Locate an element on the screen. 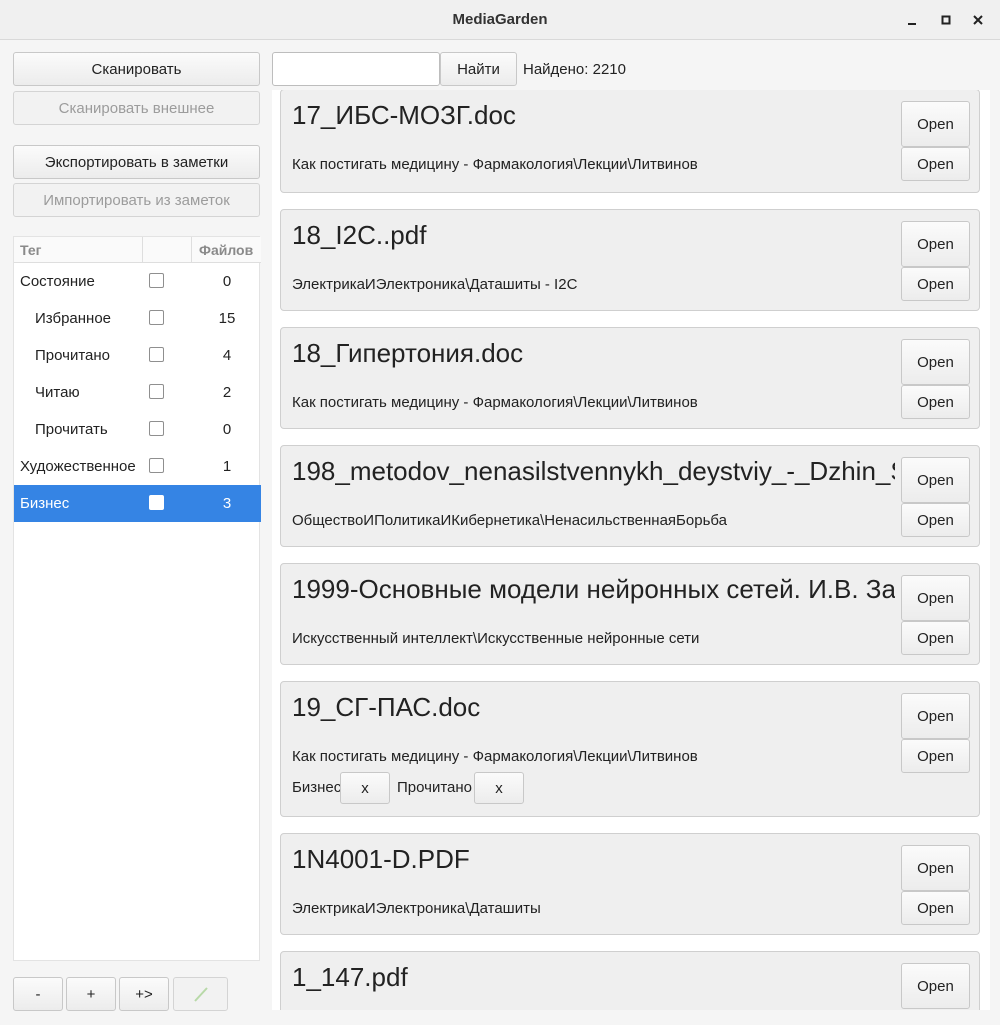 The height and width of the screenshot is (1025, 1000). tag-row: Прочитать 0 is located at coordinates (137, 429).